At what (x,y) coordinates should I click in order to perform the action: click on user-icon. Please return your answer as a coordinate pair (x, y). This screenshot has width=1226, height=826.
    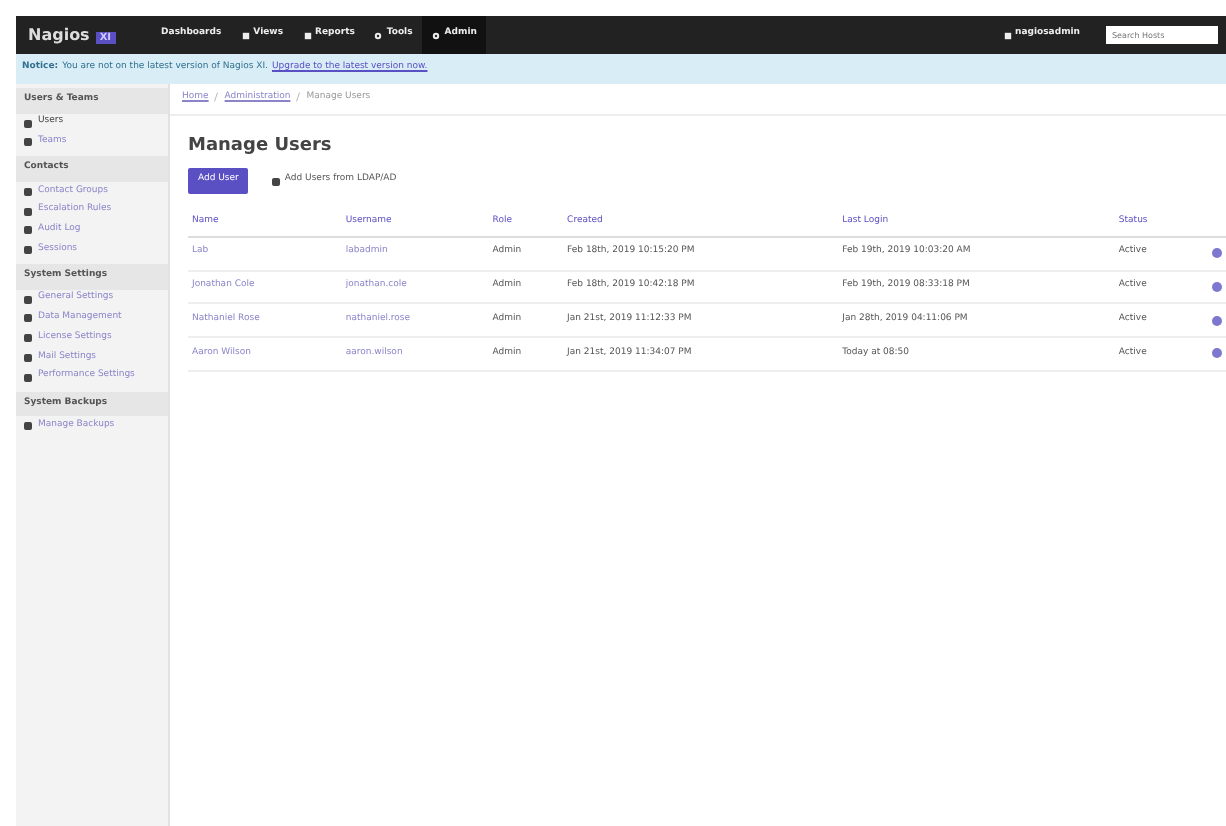
    Looking at the image, I should click on (276, 181).